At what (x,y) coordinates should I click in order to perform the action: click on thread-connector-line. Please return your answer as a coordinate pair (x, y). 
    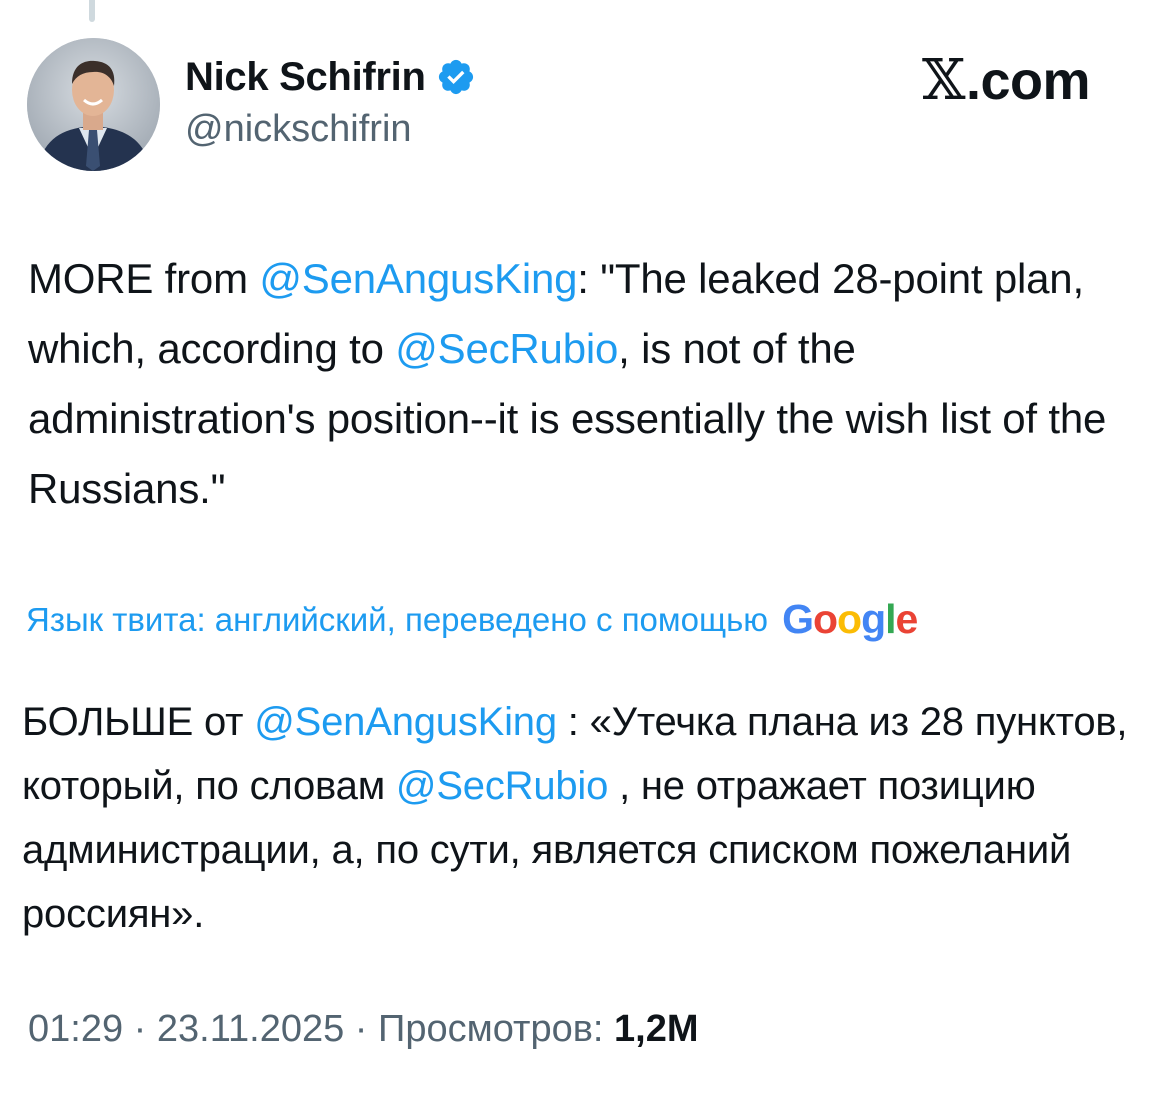
    Looking at the image, I should click on (92, 11).